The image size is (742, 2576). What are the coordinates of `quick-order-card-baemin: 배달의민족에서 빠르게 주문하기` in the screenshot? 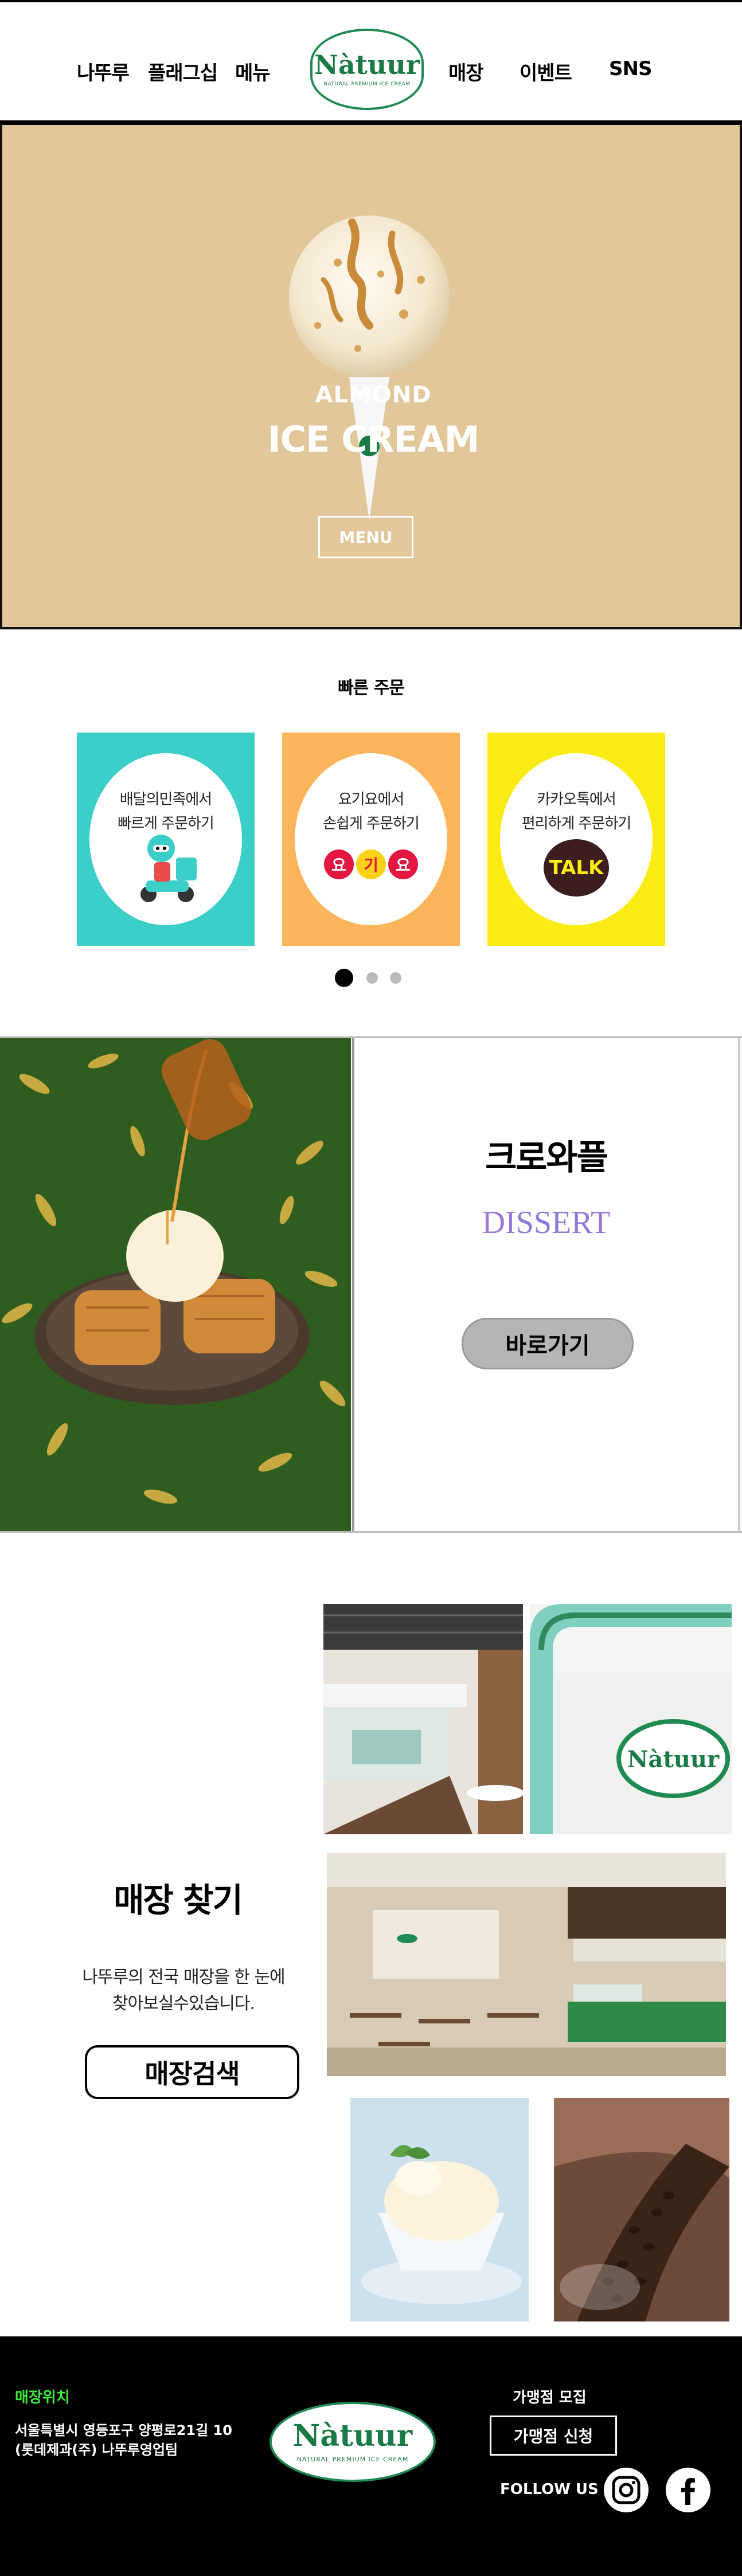 It's located at (166, 839).